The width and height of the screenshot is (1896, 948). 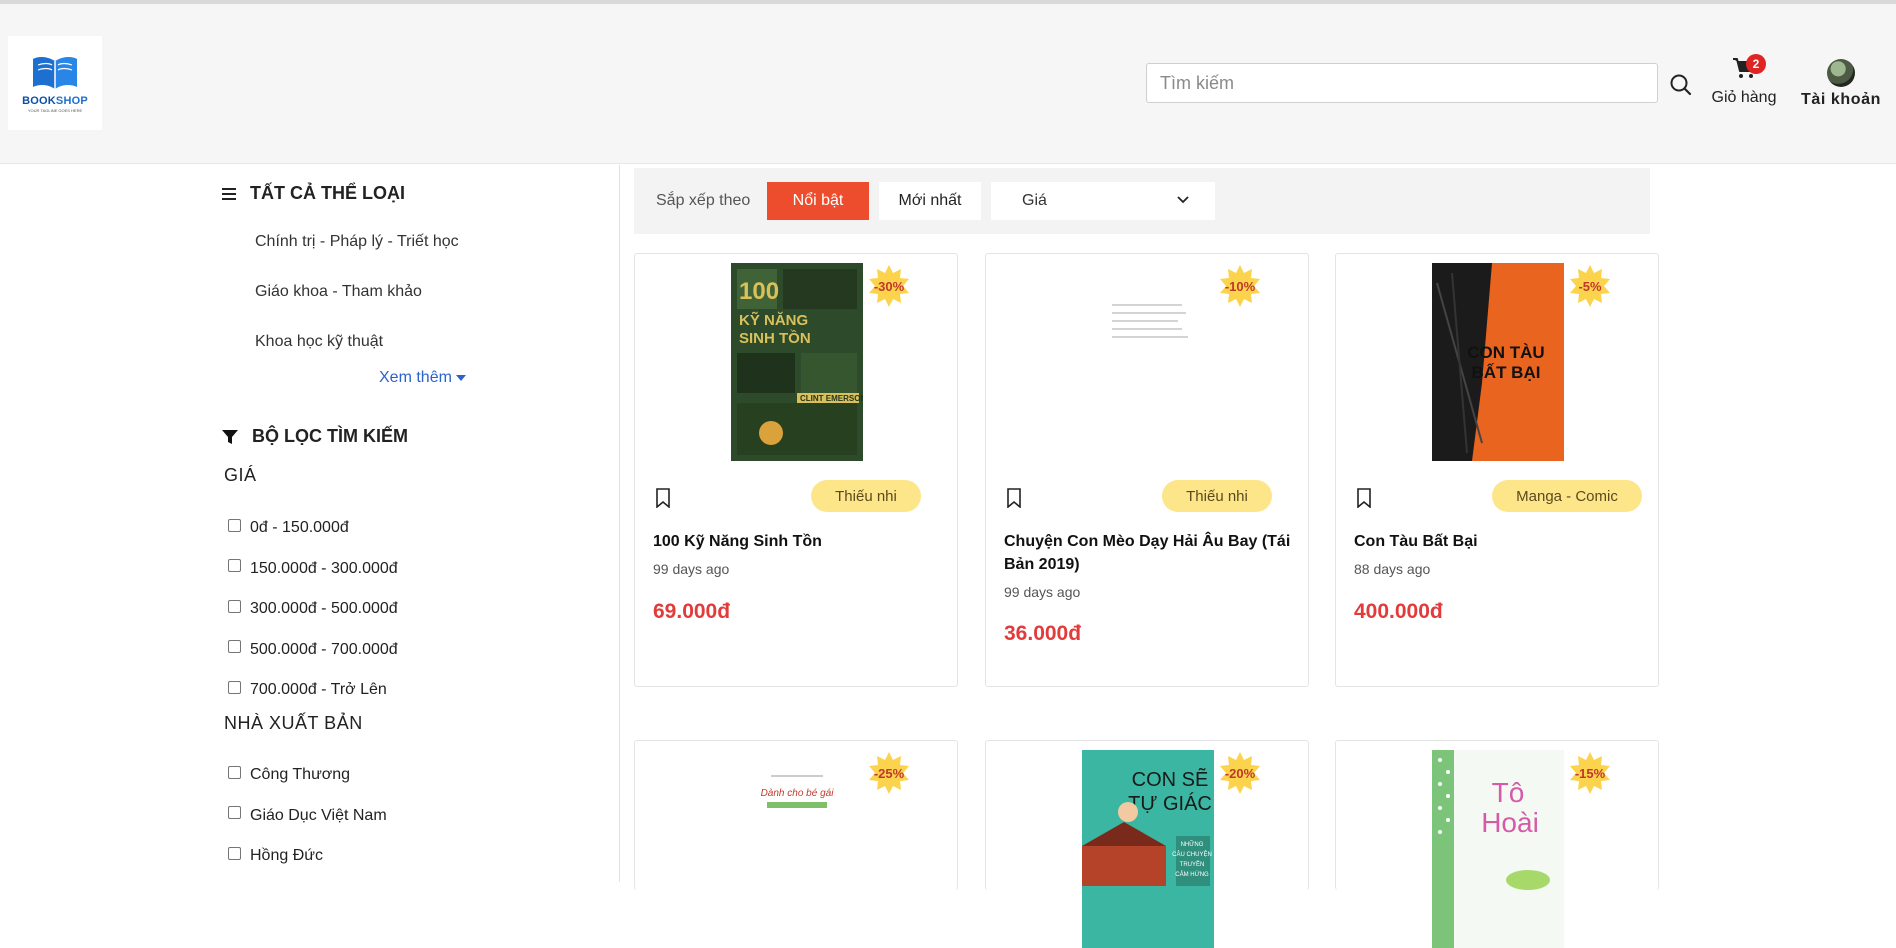 What do you see at coordinates (313, 650) in the screenshot?
I see `price-option: 500.000đ - 700.000đ` at bounding box center [313, 650].